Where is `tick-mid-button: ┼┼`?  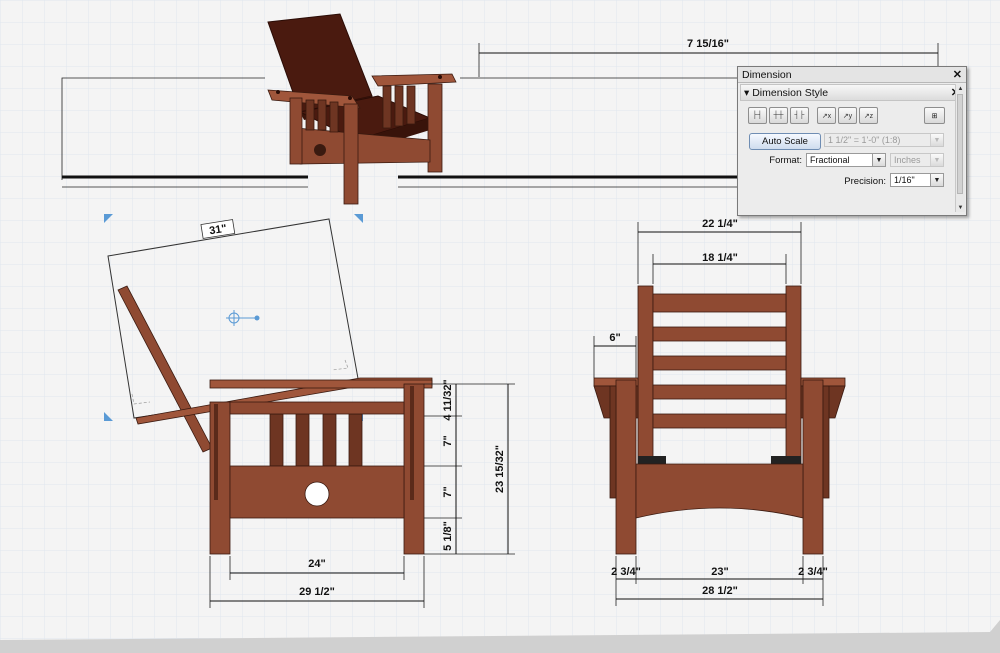
tick-mid-button: ┼┼ is located at coordinates (778, 115).